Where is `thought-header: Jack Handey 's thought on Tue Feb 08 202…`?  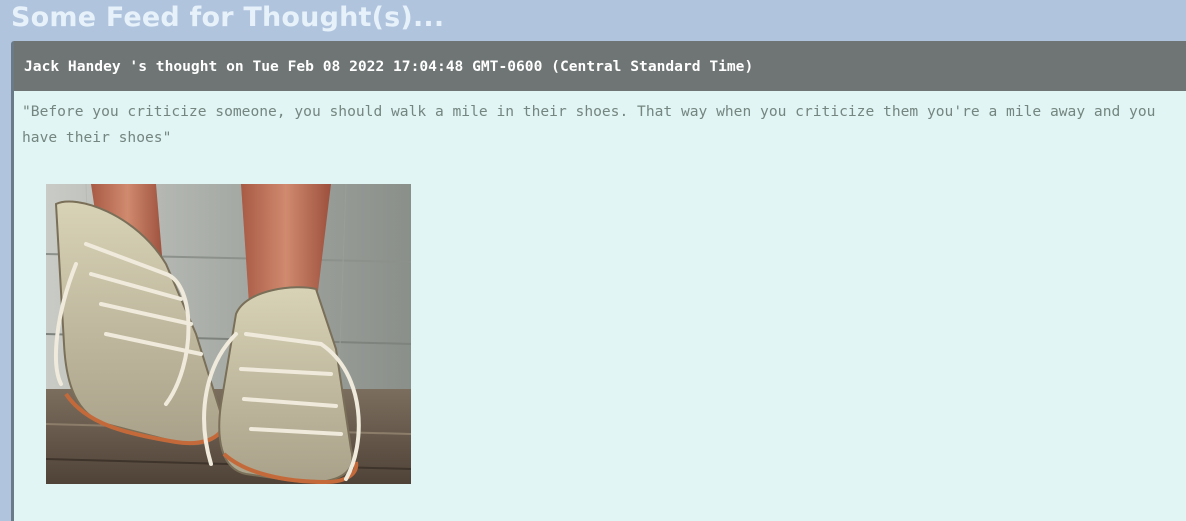 thought-header: Jack Handey 's thought on Tue Feb 08 202… is located at coordinates (600, 66).